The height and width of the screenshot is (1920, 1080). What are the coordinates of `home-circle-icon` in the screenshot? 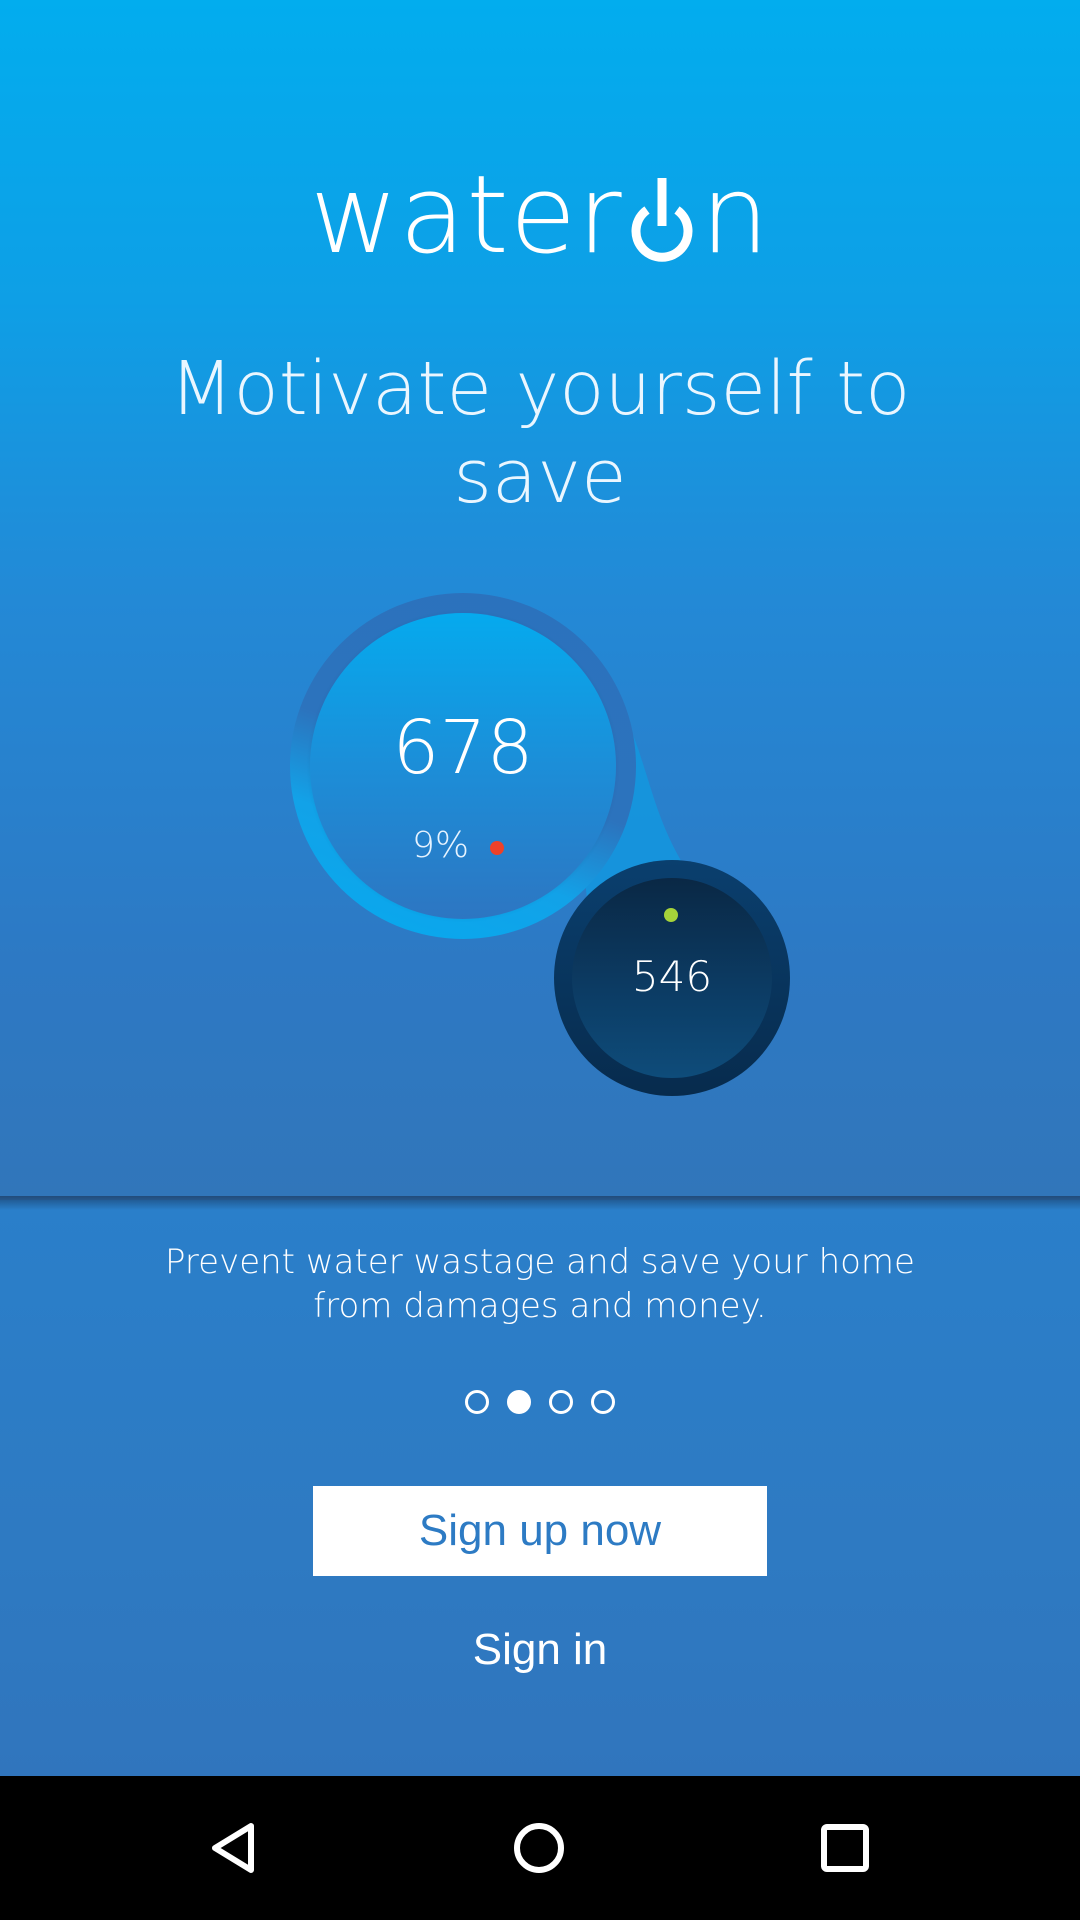 It's located at (539, 1848).